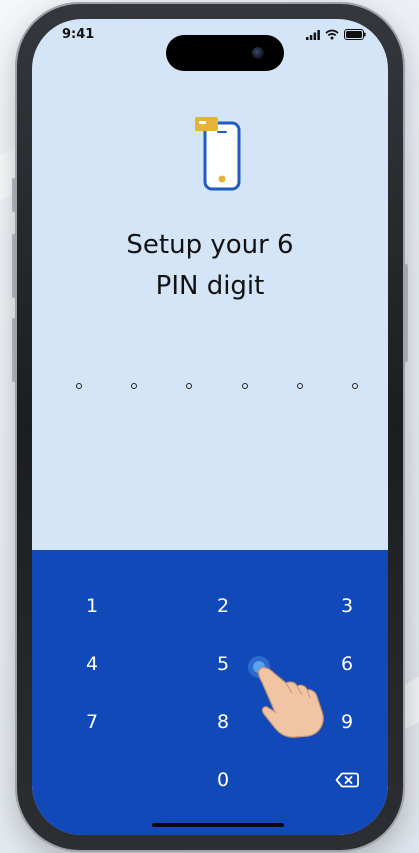  I want to click on delete-button, so click(347, 780).